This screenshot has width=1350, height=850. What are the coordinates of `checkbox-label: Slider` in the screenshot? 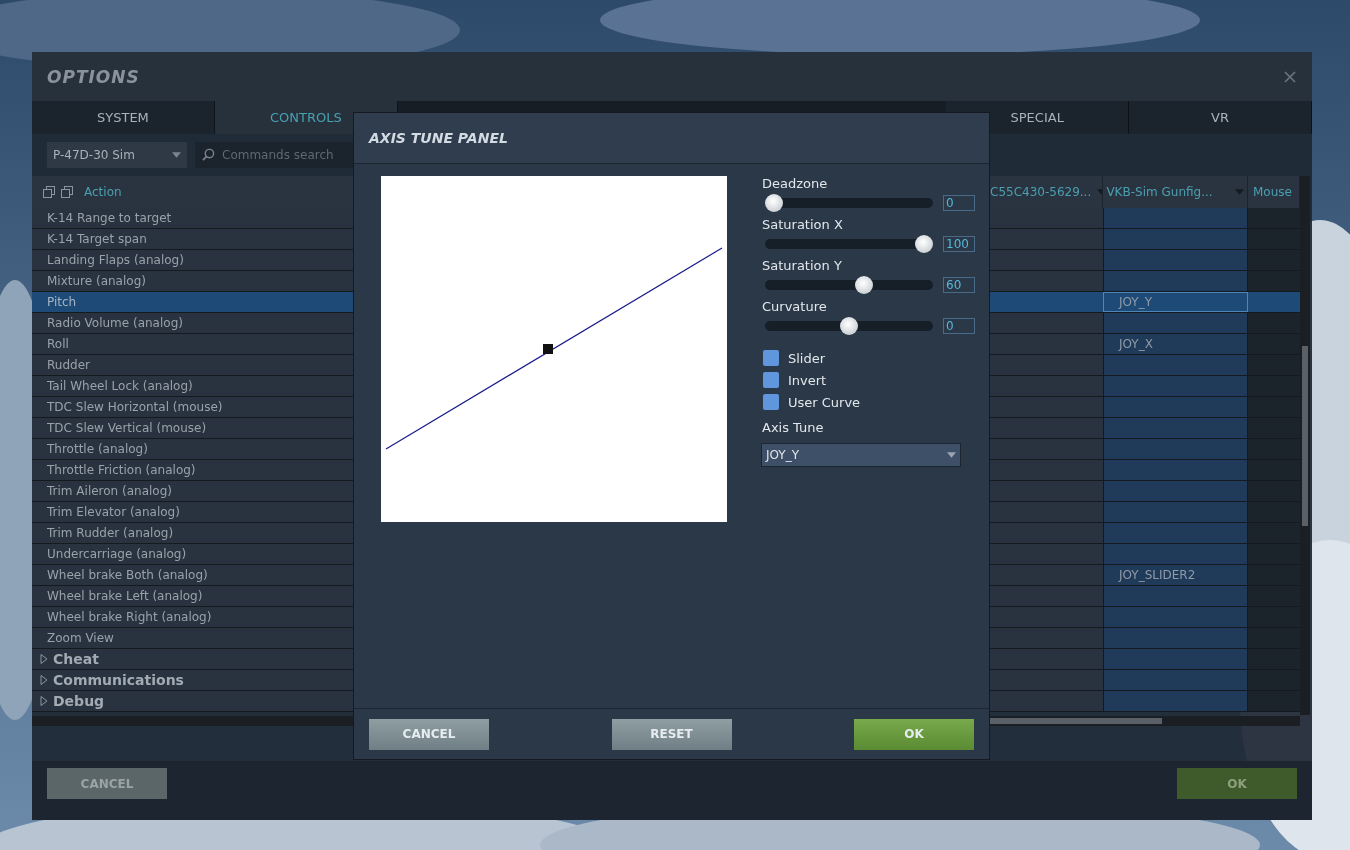 It's located at (807, 358).